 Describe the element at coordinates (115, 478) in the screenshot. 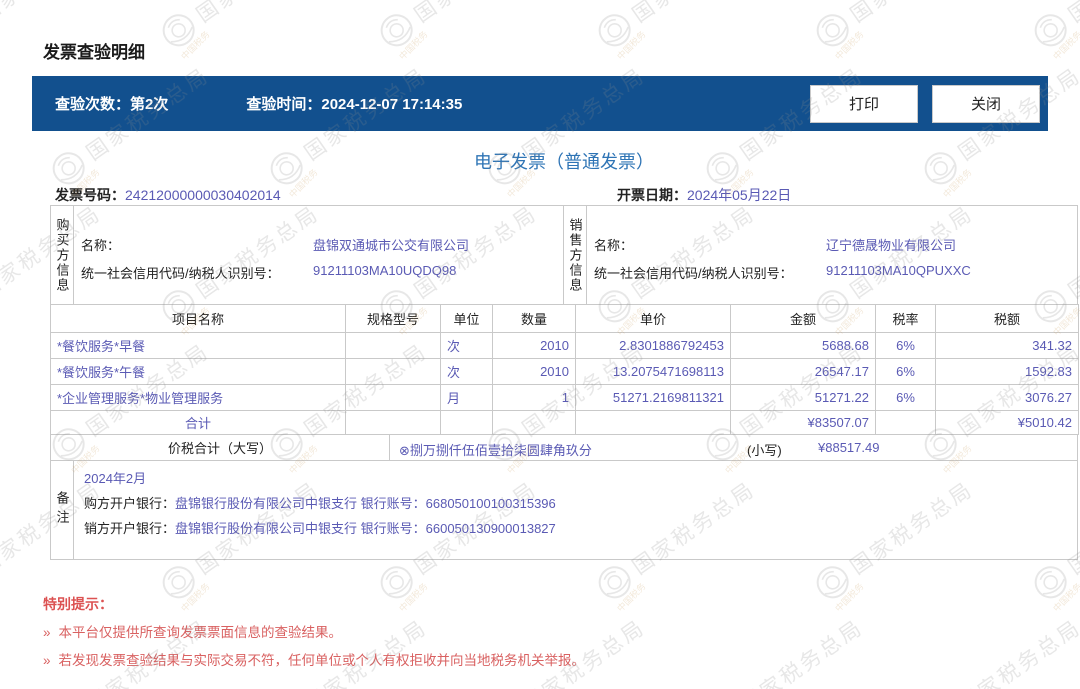

I see `remarks-period: 2024年2月` at that location.